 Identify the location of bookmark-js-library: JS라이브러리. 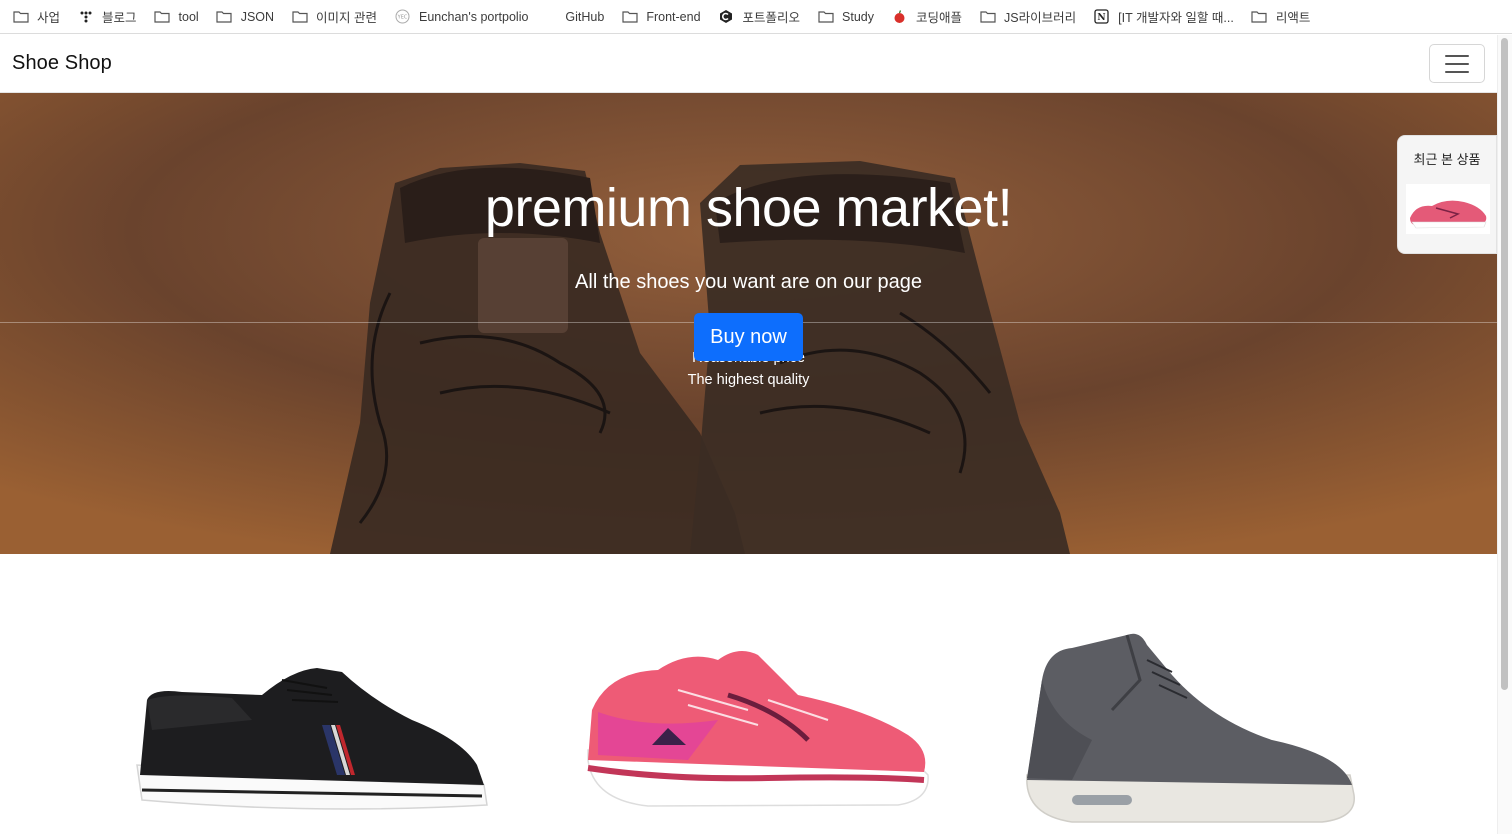
(1027, 17).